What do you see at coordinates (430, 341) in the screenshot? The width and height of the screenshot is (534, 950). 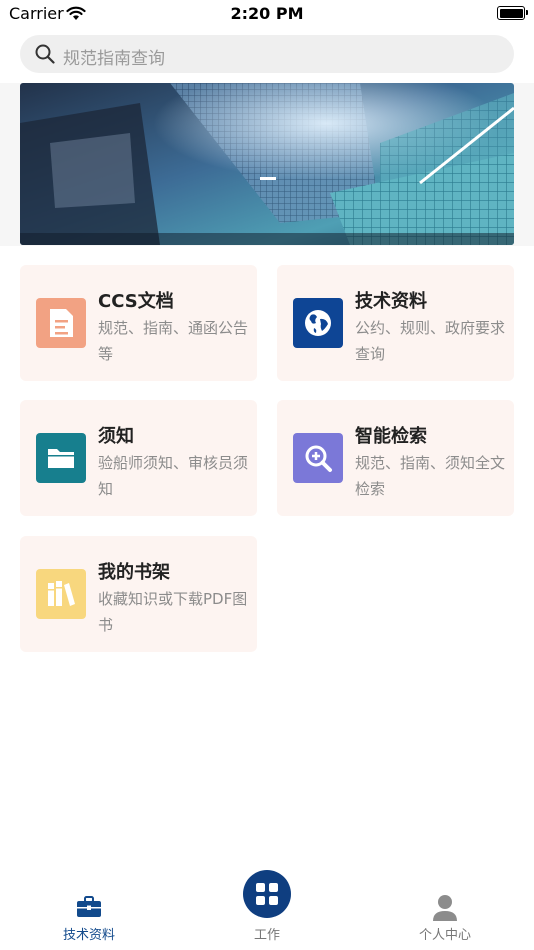 I see `card-description: 公约、规则、政府要求查询` at bounding box center [430, 341].